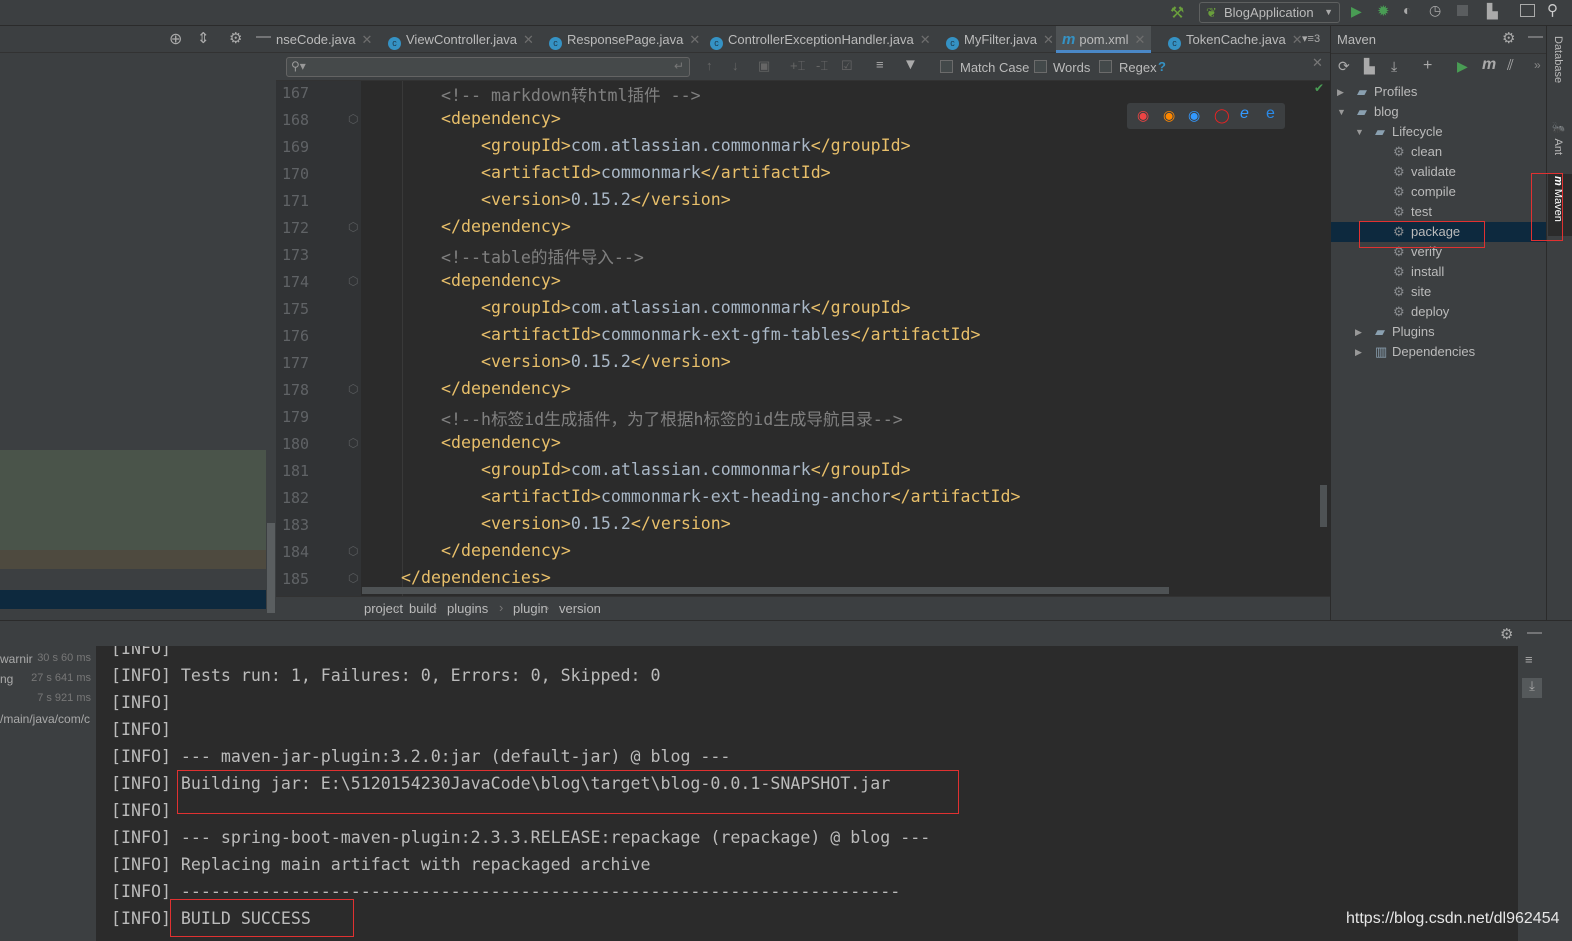 This screenshot has height=941, width=1572. What do you see at coordinates (1222, 115) in the screenshot?
I see `opera-icon: ◯` at bounding box center [1222, 115].